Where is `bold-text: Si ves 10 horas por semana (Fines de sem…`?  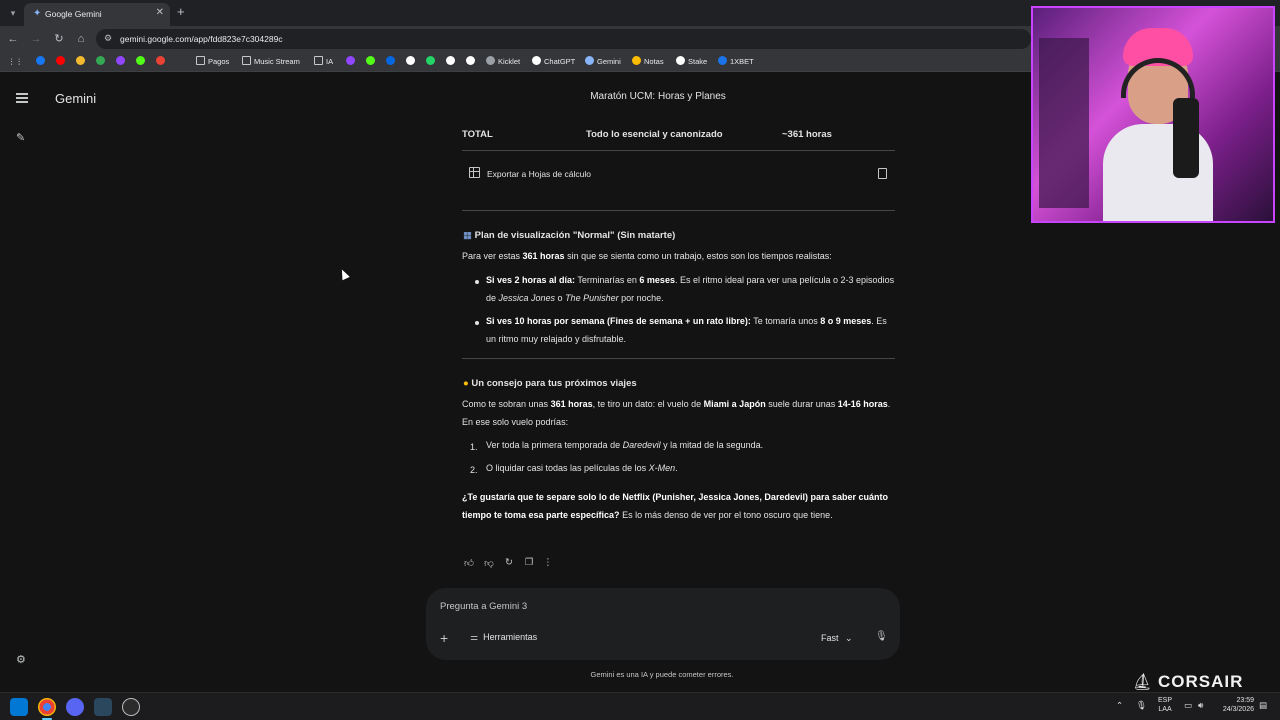 bold-text: Si ves 10 horas por semana (Fines de sem… is located at coordinates (618, 321).